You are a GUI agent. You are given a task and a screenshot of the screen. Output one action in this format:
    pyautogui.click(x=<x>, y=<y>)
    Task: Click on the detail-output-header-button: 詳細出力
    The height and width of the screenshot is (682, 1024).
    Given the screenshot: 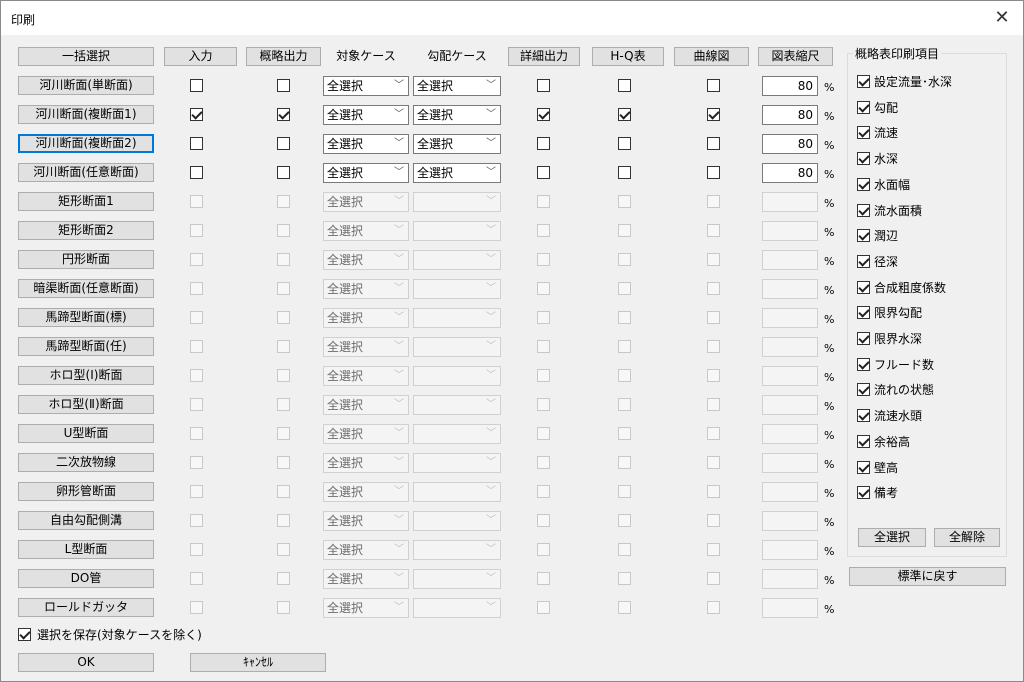 What is the action you would take?
    pyautogui.click(x=544, y=56)
    